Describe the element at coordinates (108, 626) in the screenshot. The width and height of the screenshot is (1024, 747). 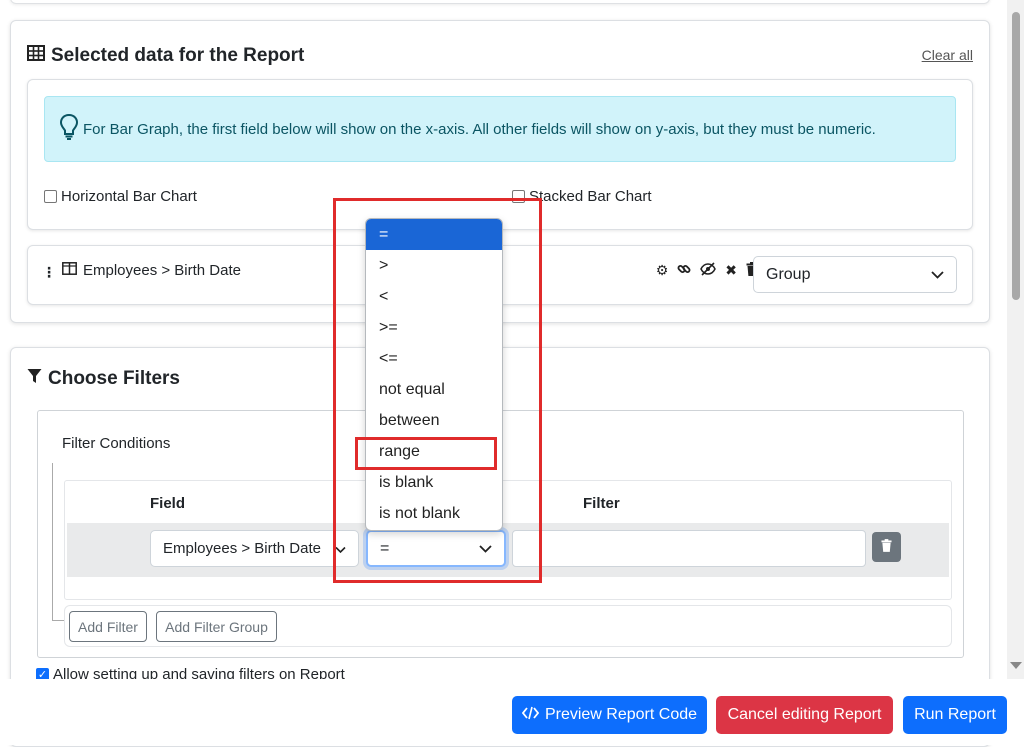
I see `add-filter-button: Add Filter` at that location.